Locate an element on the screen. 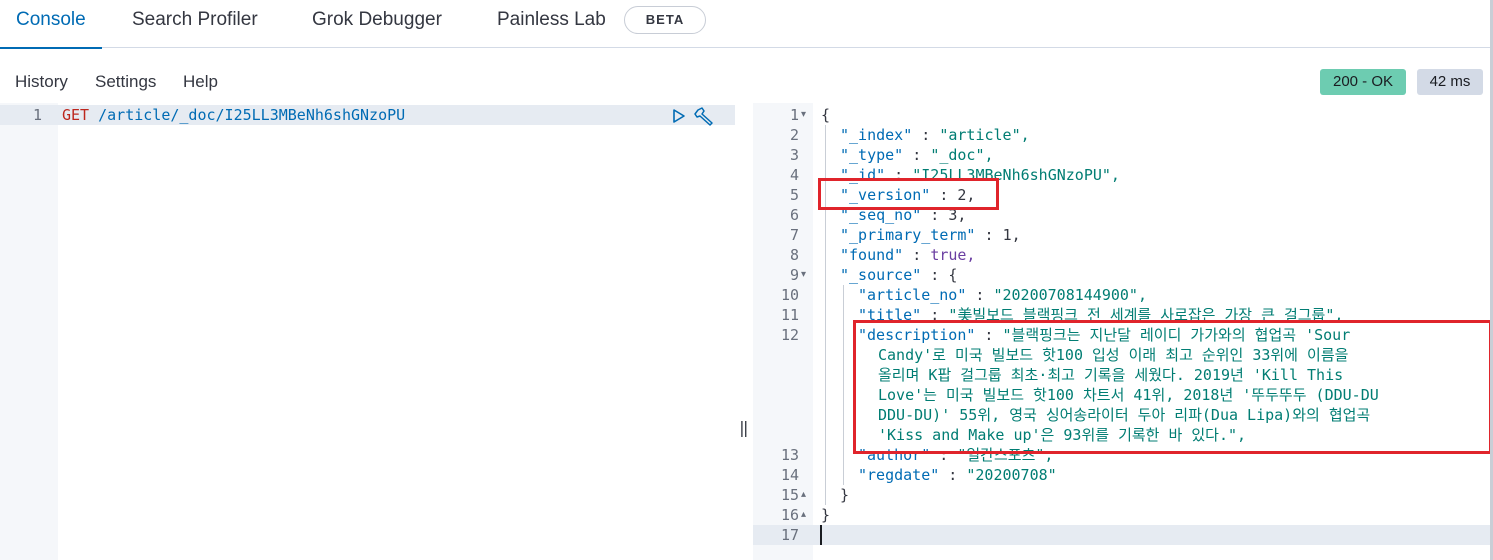 Image resolution: width=1493 pixels, height=560 pixels. line-number: 4 is located at coordinates (794, 175).